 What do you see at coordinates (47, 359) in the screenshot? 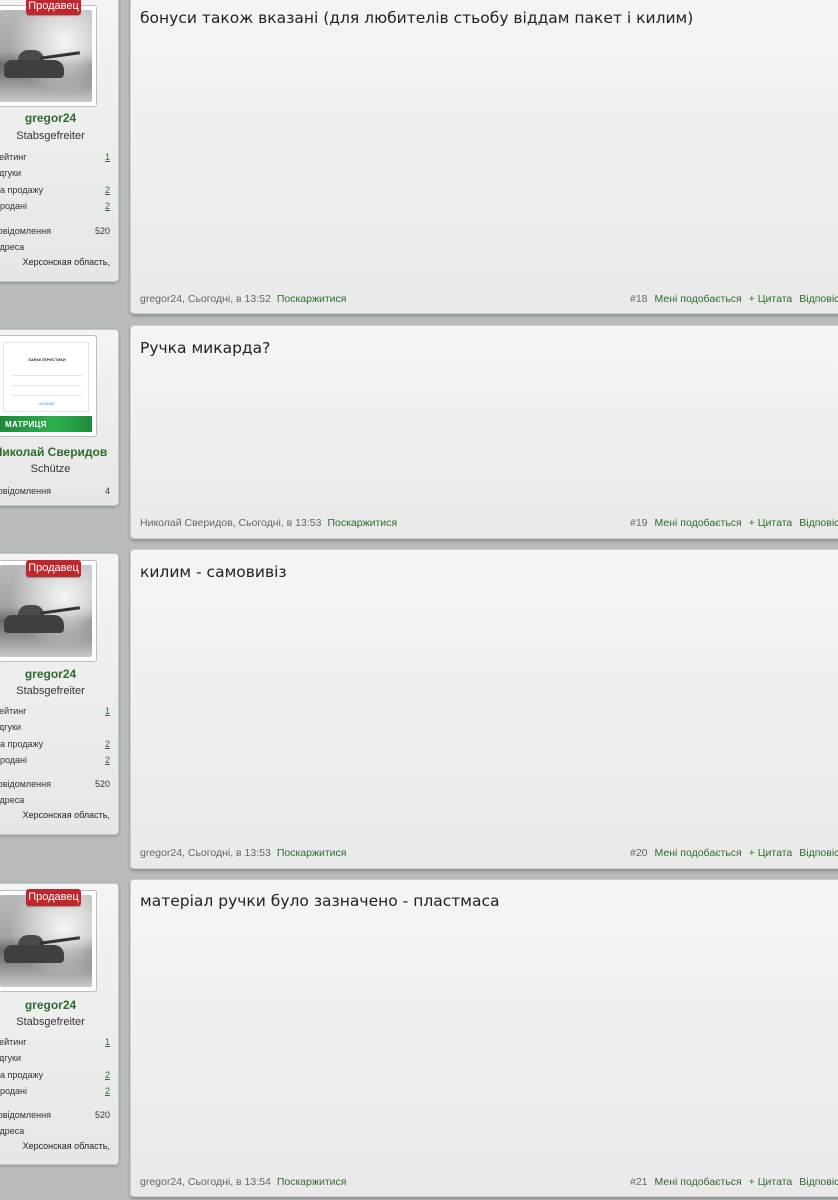
I see `promo-title: ХАРАКТЕРИСТИКИ` at bounding box center [47, 359].